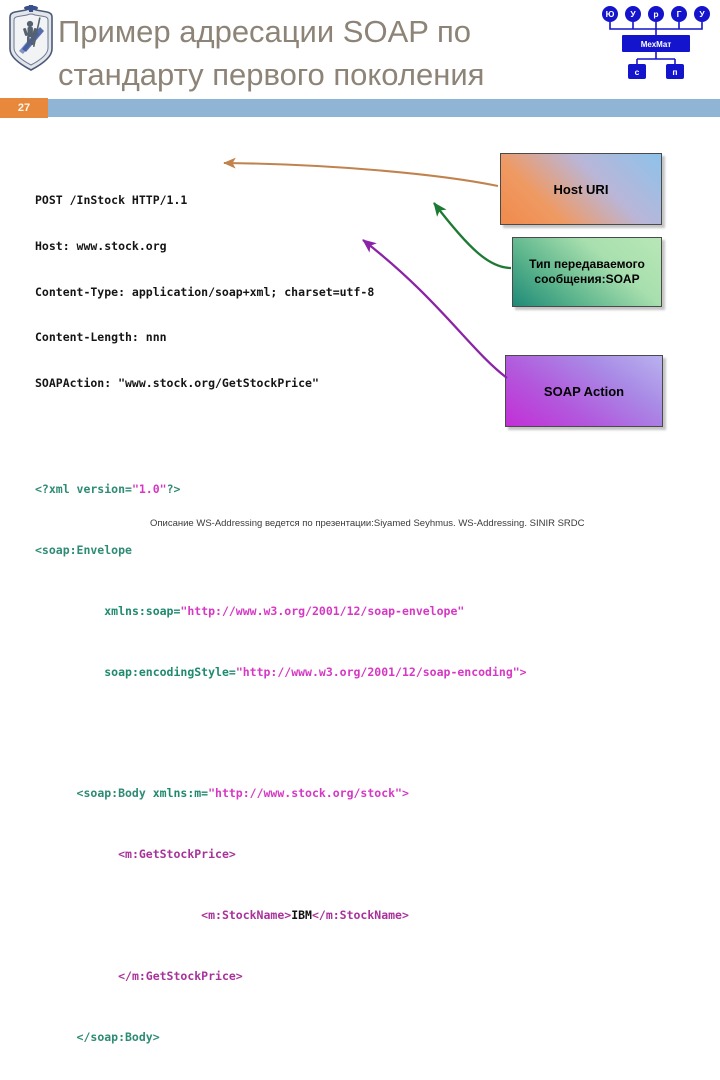 The image size is (720, 1080). Describe the element at coordinates (265, 31) in the screenshot. I see `page-title-line-1: Пример адресации SOAP по` at that location.